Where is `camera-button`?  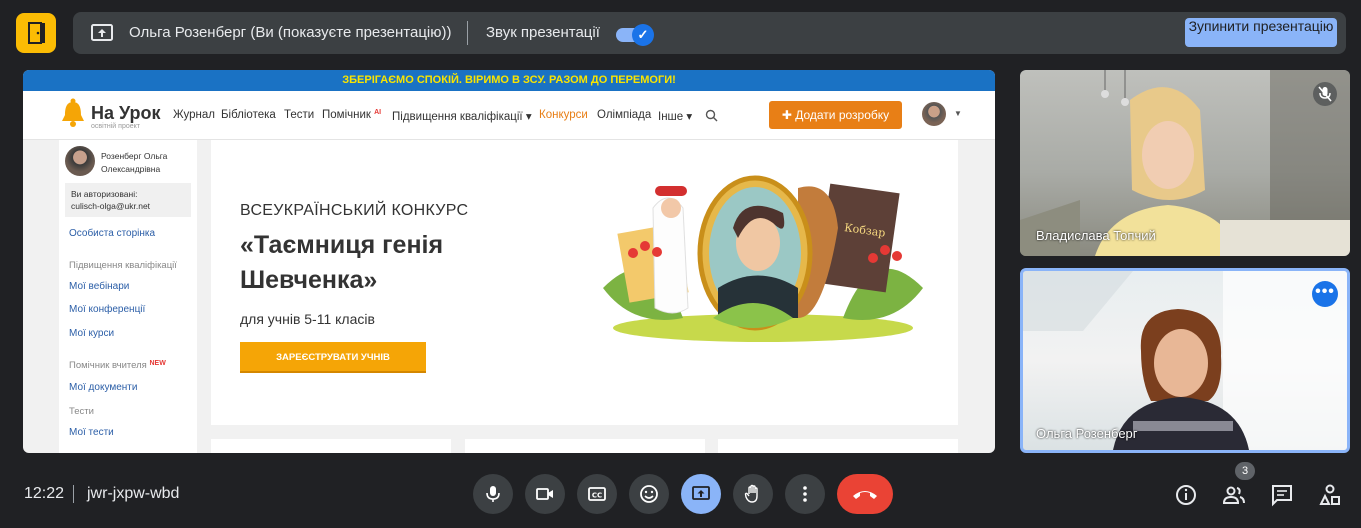
camera-button is located at coordinates (545, 494).